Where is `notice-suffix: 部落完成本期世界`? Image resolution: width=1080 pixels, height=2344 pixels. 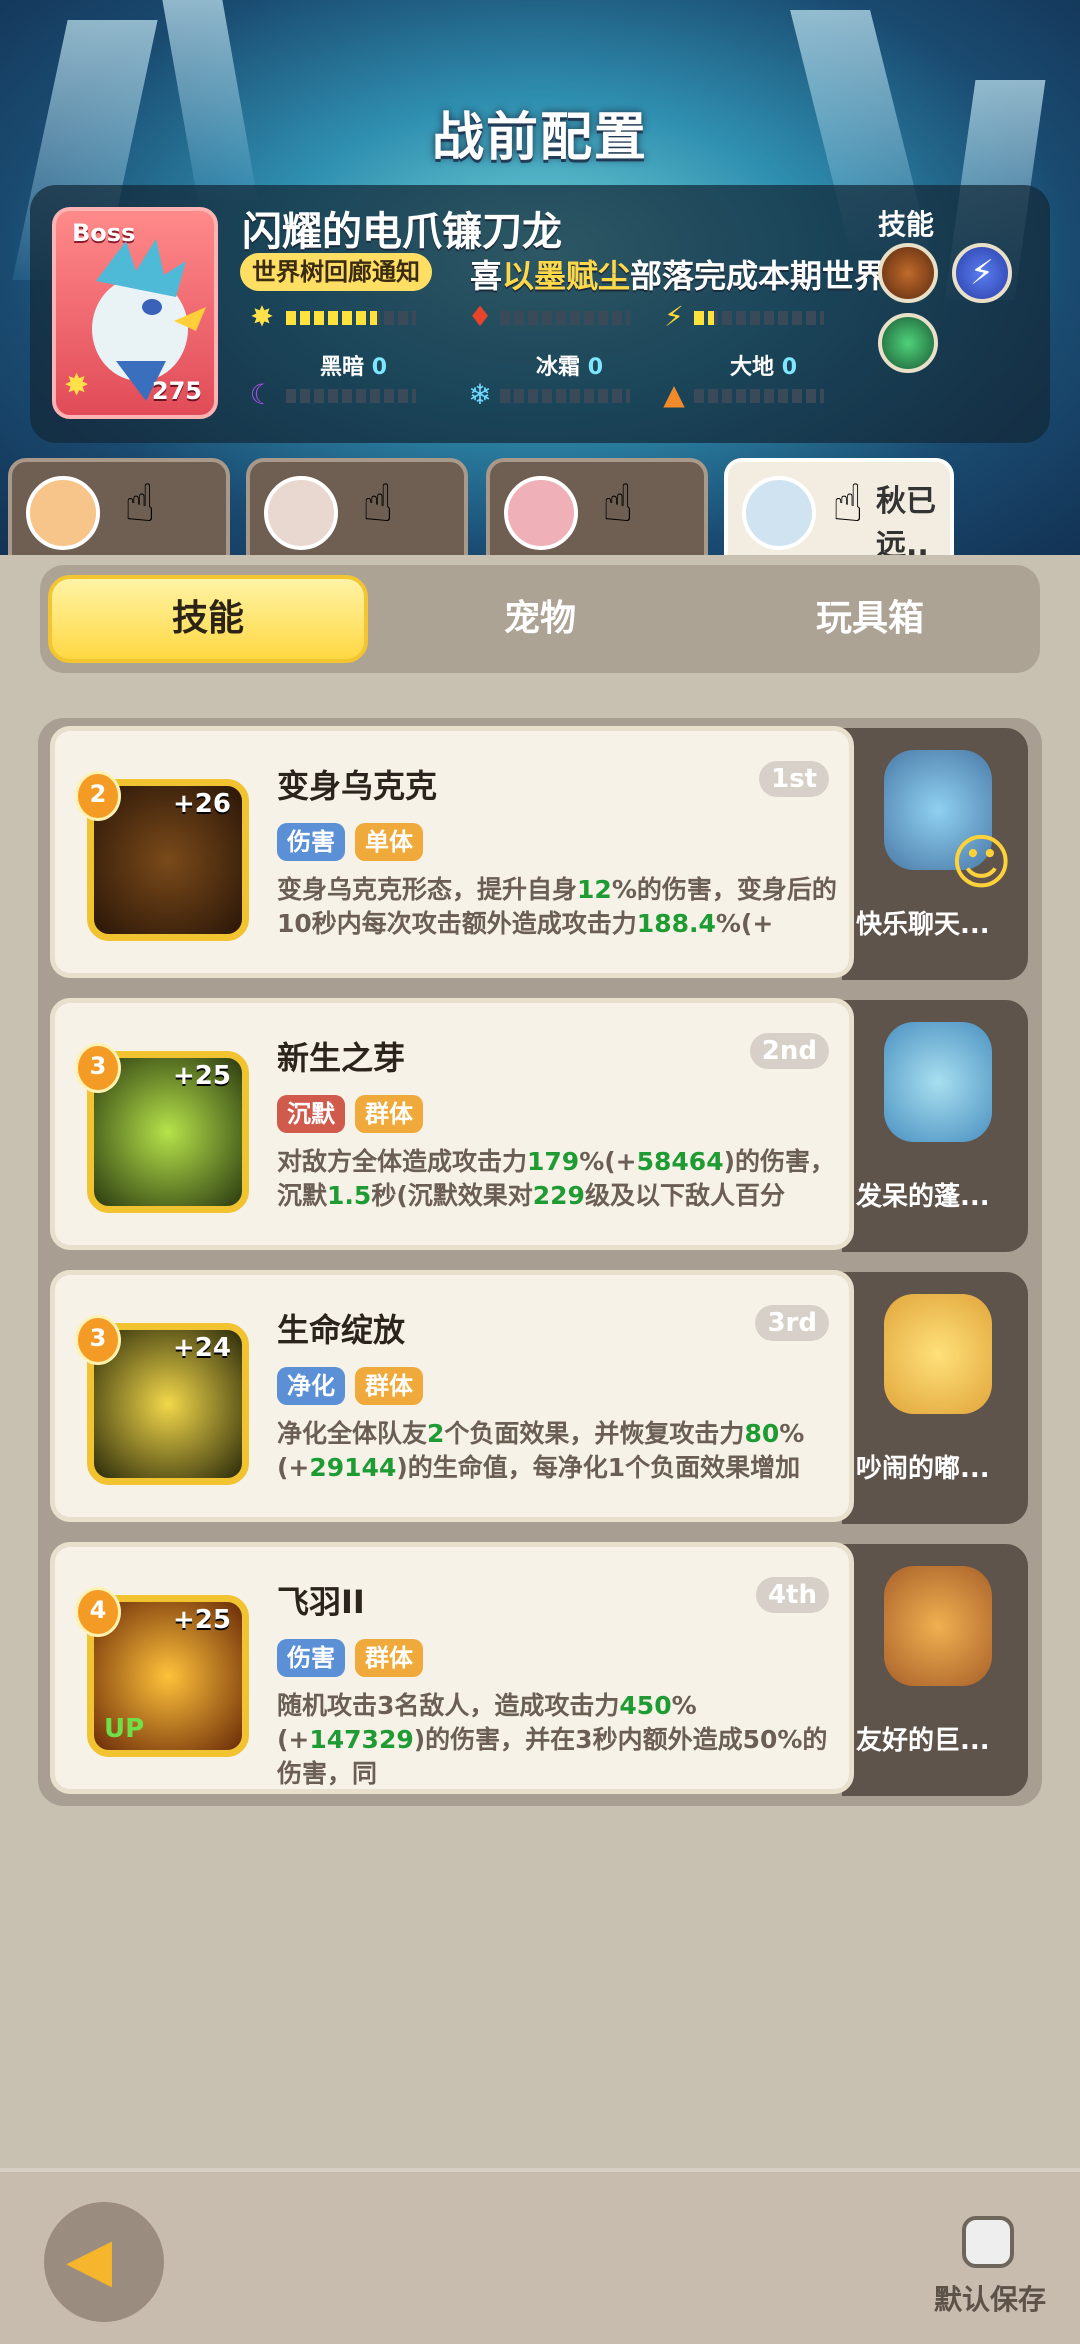
notice-suffix: 部落完成本期世界 is located at coordinates (758, 276).